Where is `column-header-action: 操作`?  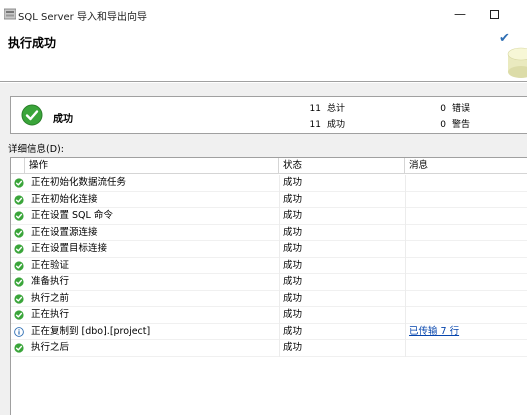
column-header-action: 操作 is located at coordinates (152, 166).